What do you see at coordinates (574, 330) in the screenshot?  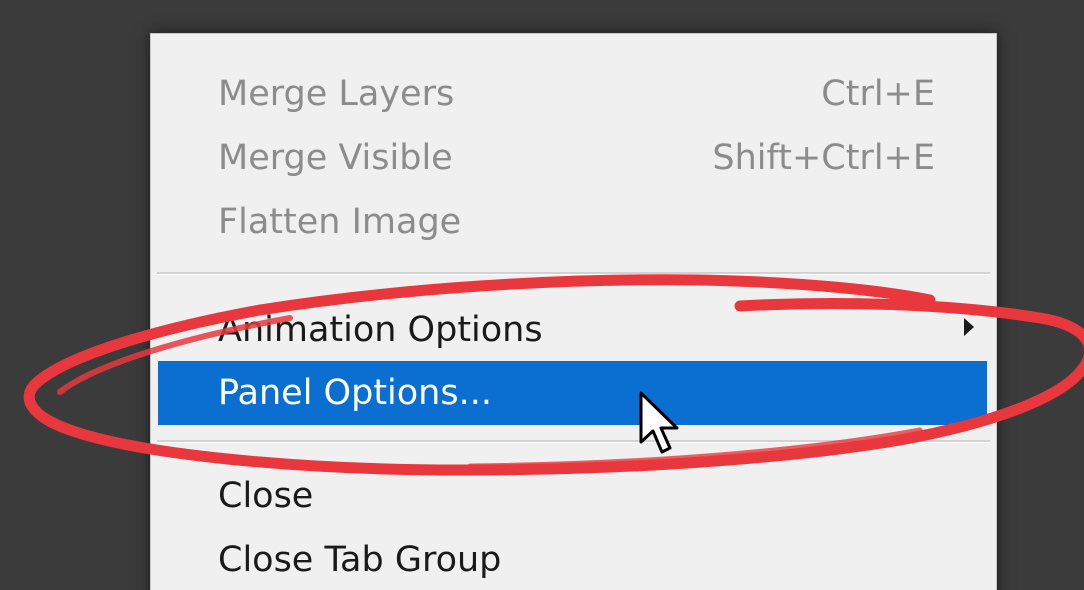 I see `menu-item-animation-options: Animation Options` at bounding box center [574, 330].